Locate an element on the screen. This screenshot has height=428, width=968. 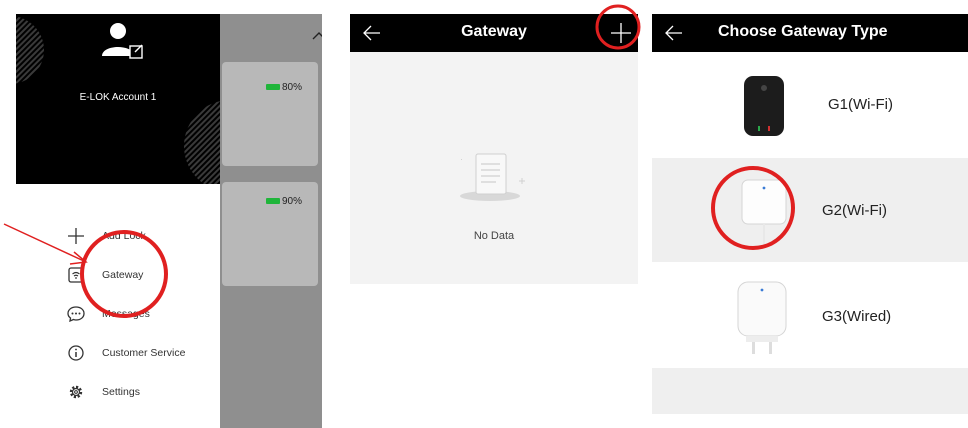
g3-gateway-device-icon is located at coordinates (762, 317).